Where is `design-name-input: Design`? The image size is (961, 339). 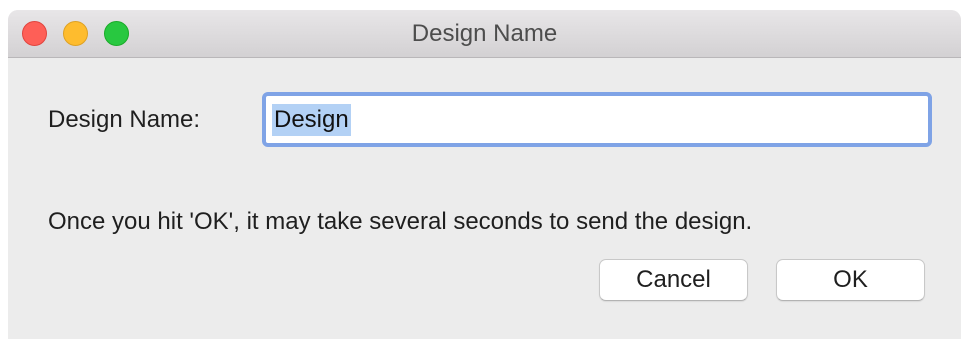
design-name-input: Design is located at coordinates (597, 119).